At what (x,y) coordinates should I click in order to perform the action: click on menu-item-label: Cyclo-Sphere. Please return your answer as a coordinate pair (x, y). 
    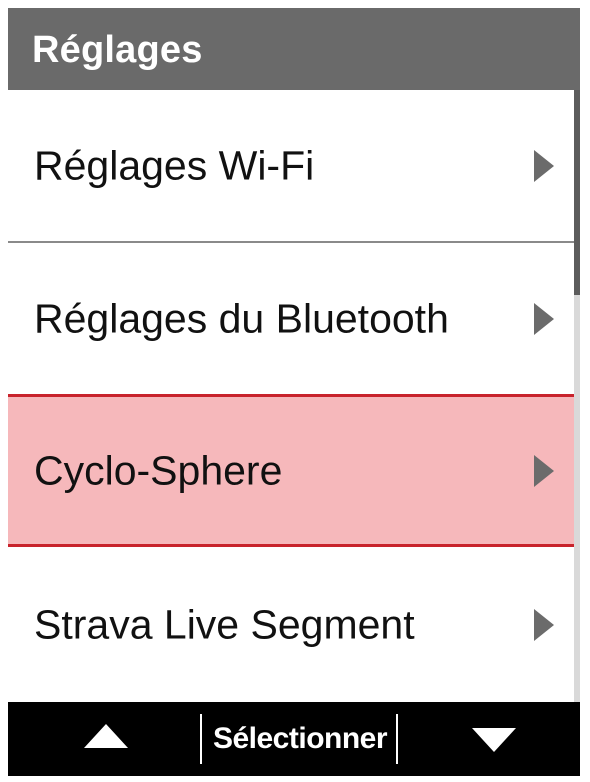
    Looking at the image, I should click on (158, 470).